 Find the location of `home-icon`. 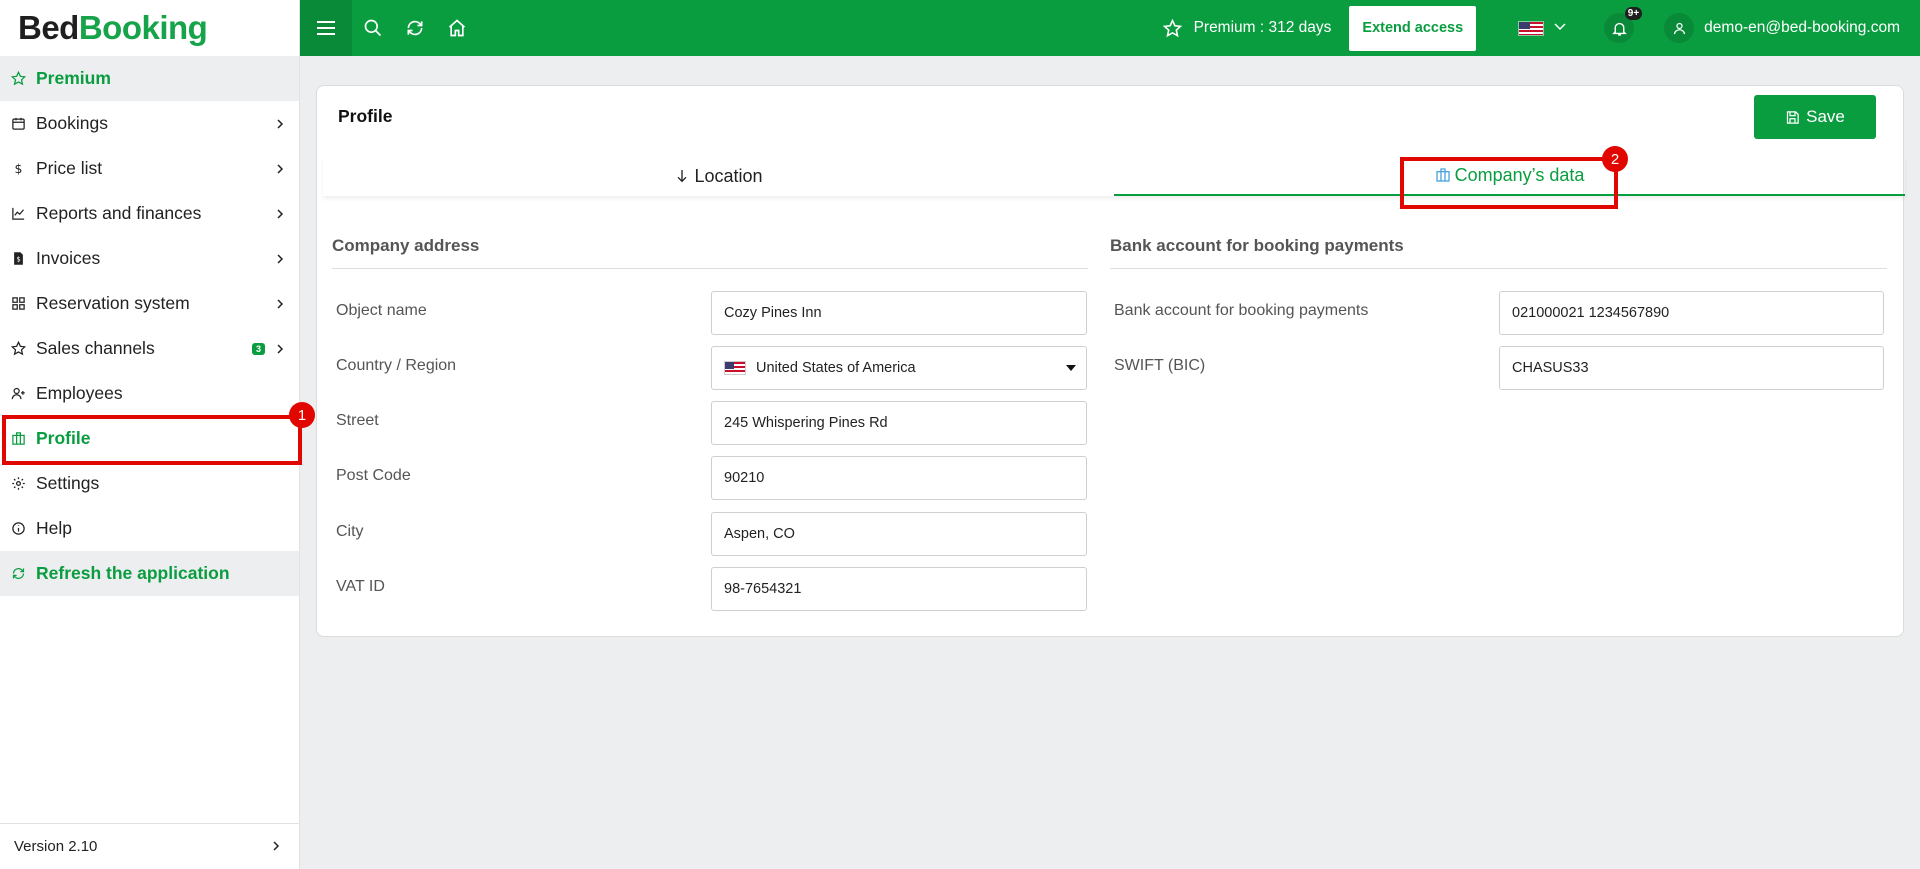

home-icon is located at coordinates (457, 28).